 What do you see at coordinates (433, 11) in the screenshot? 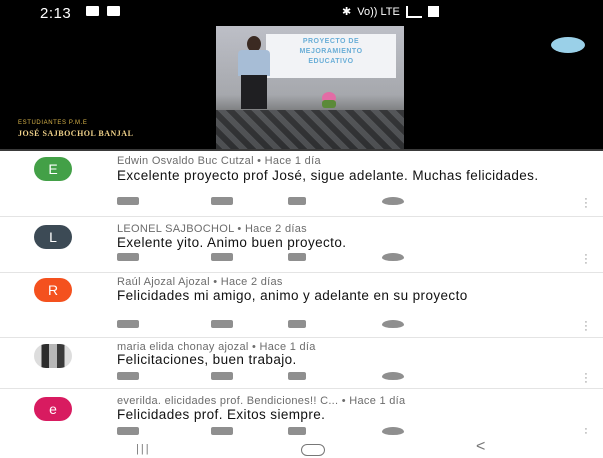
I see `battery-icon` at bounding box center [433, 11].